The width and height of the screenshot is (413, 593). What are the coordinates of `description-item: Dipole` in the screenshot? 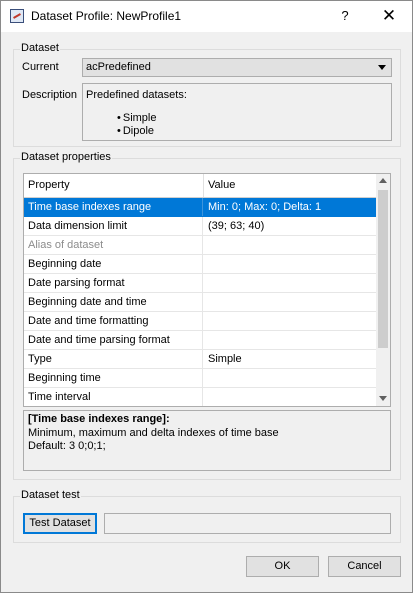 It's located at (135, 131).